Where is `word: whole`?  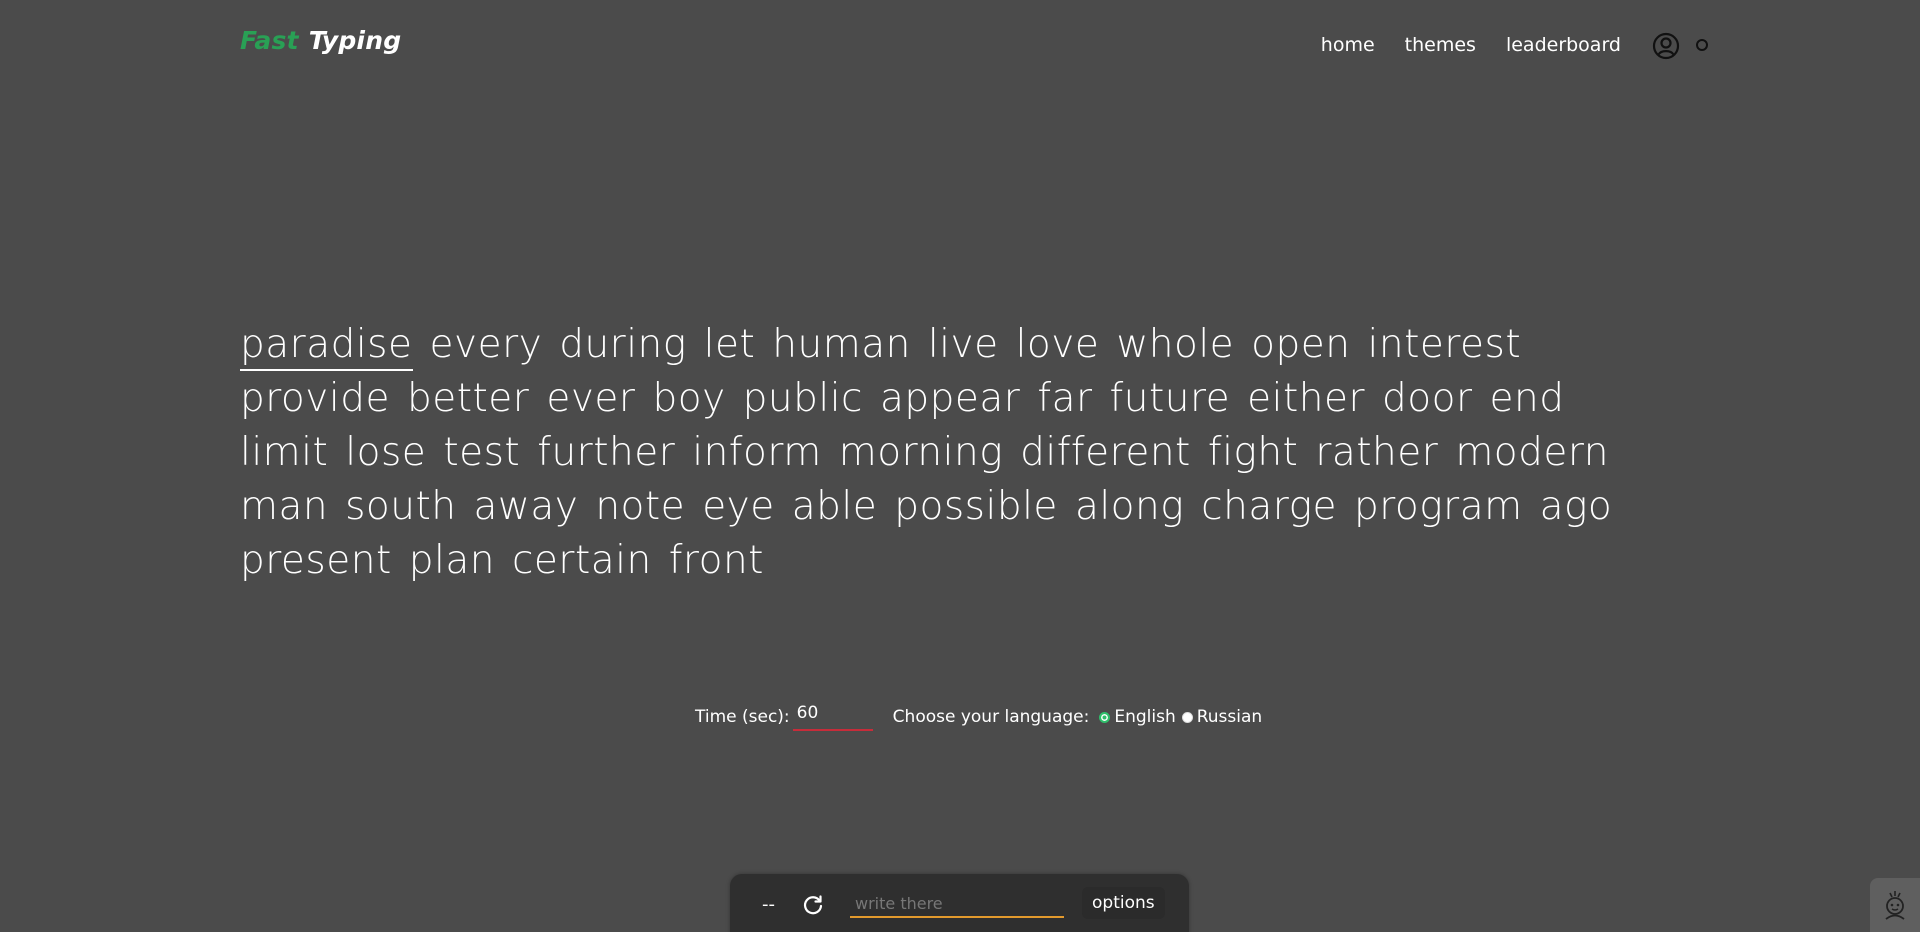 word: whole is located at coordinates (1175, 344).